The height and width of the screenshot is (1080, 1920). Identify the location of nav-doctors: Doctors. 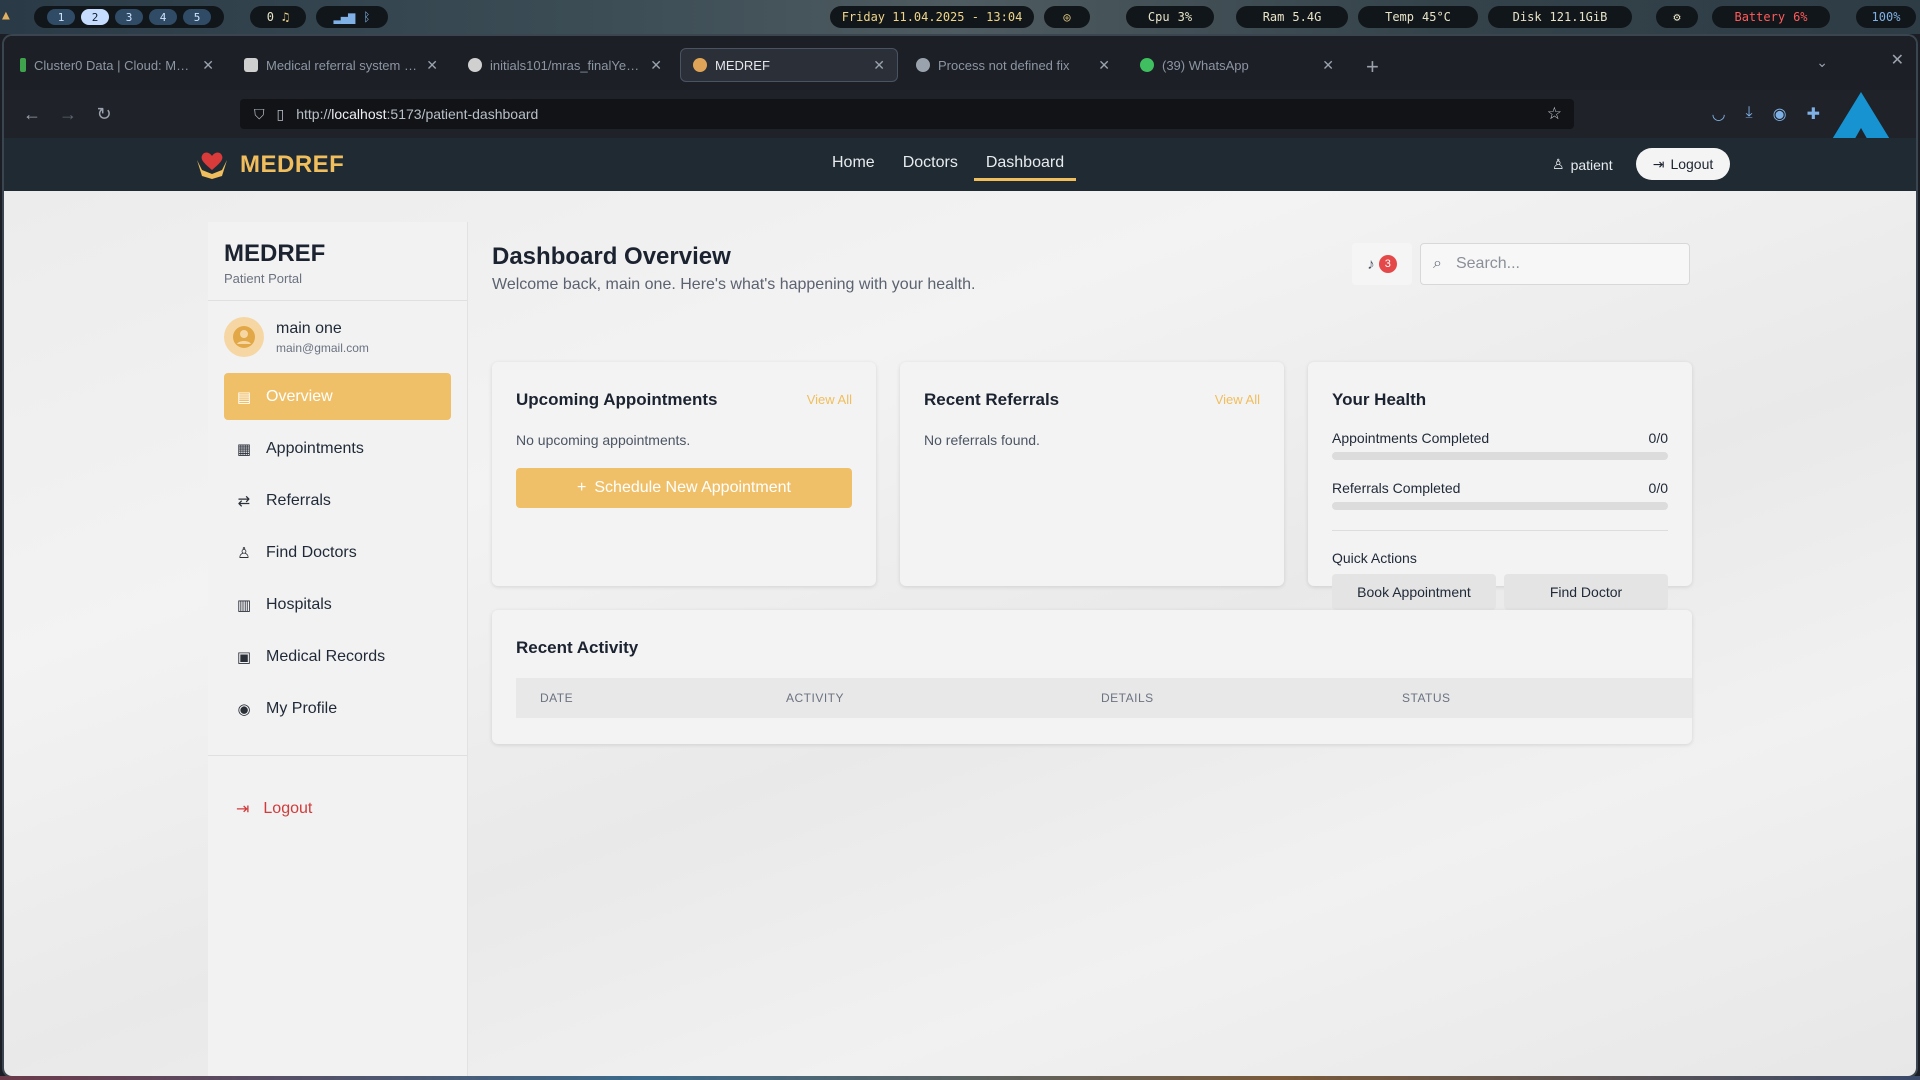
(930, 164).